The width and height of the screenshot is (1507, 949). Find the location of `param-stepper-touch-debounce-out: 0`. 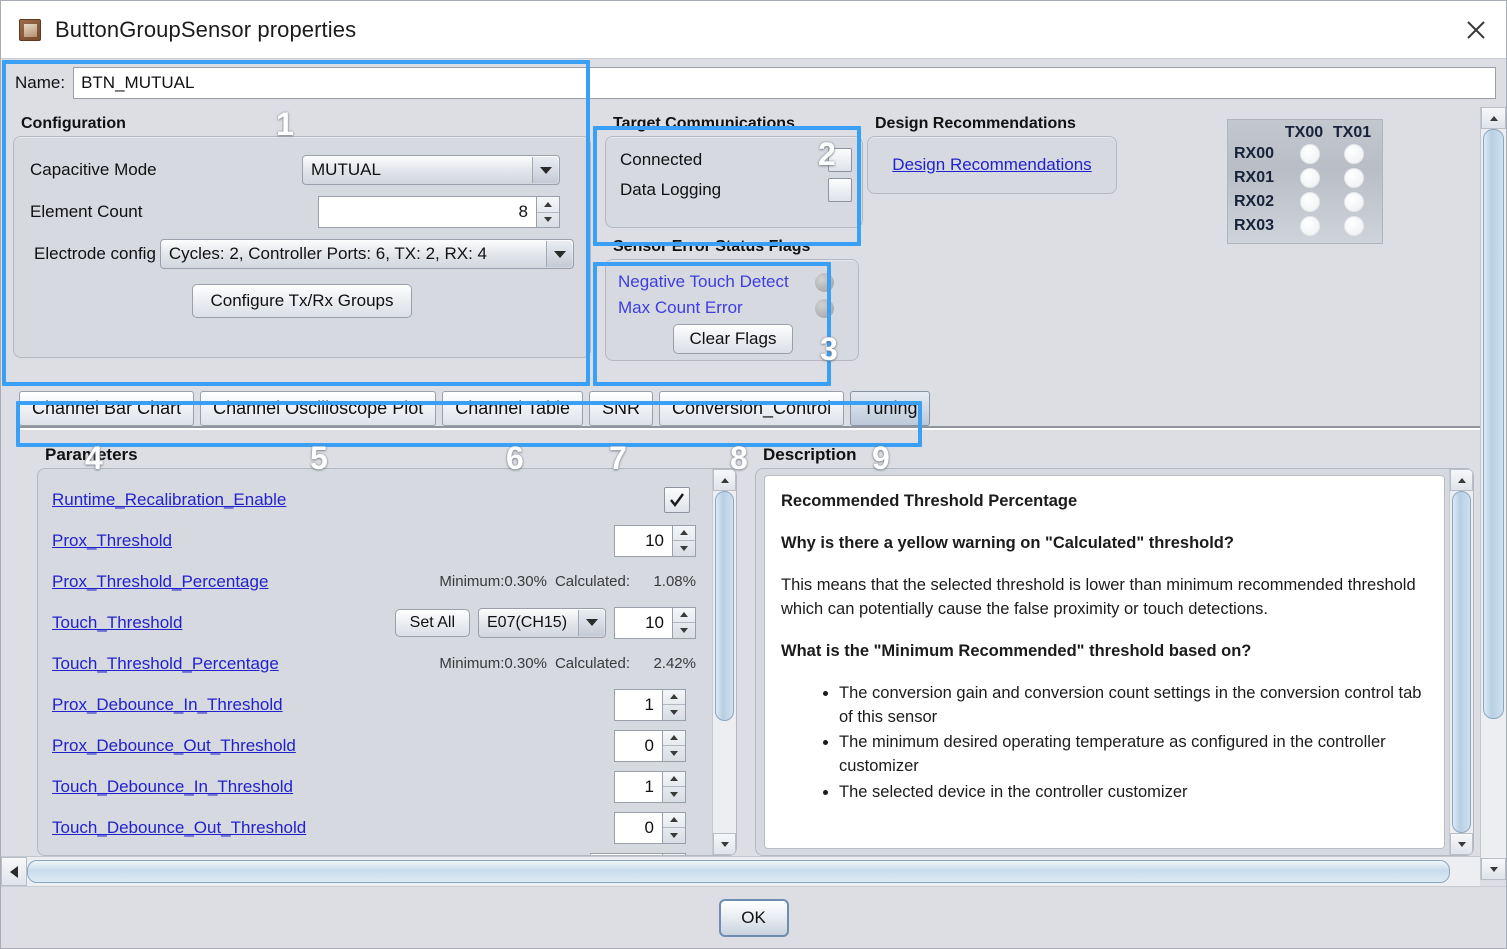

param-stepper-touch-debounce-out: 0 is located at coordinates (650, 827).